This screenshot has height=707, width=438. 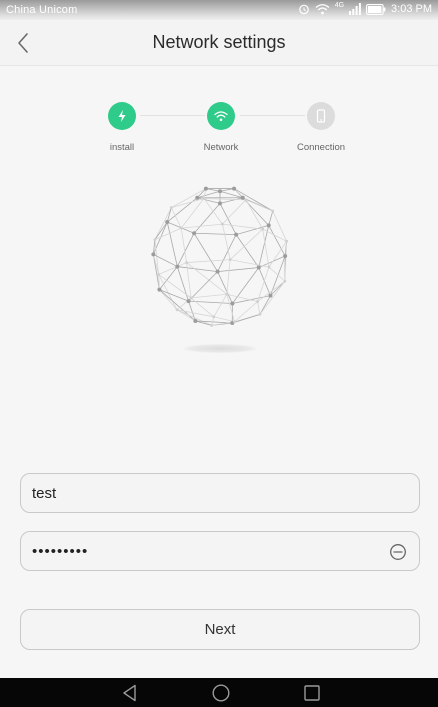 What do you see at coordinates (312, 693) in the screenshot?
I see `recents-square-icon` at bounding box center [312, 693].